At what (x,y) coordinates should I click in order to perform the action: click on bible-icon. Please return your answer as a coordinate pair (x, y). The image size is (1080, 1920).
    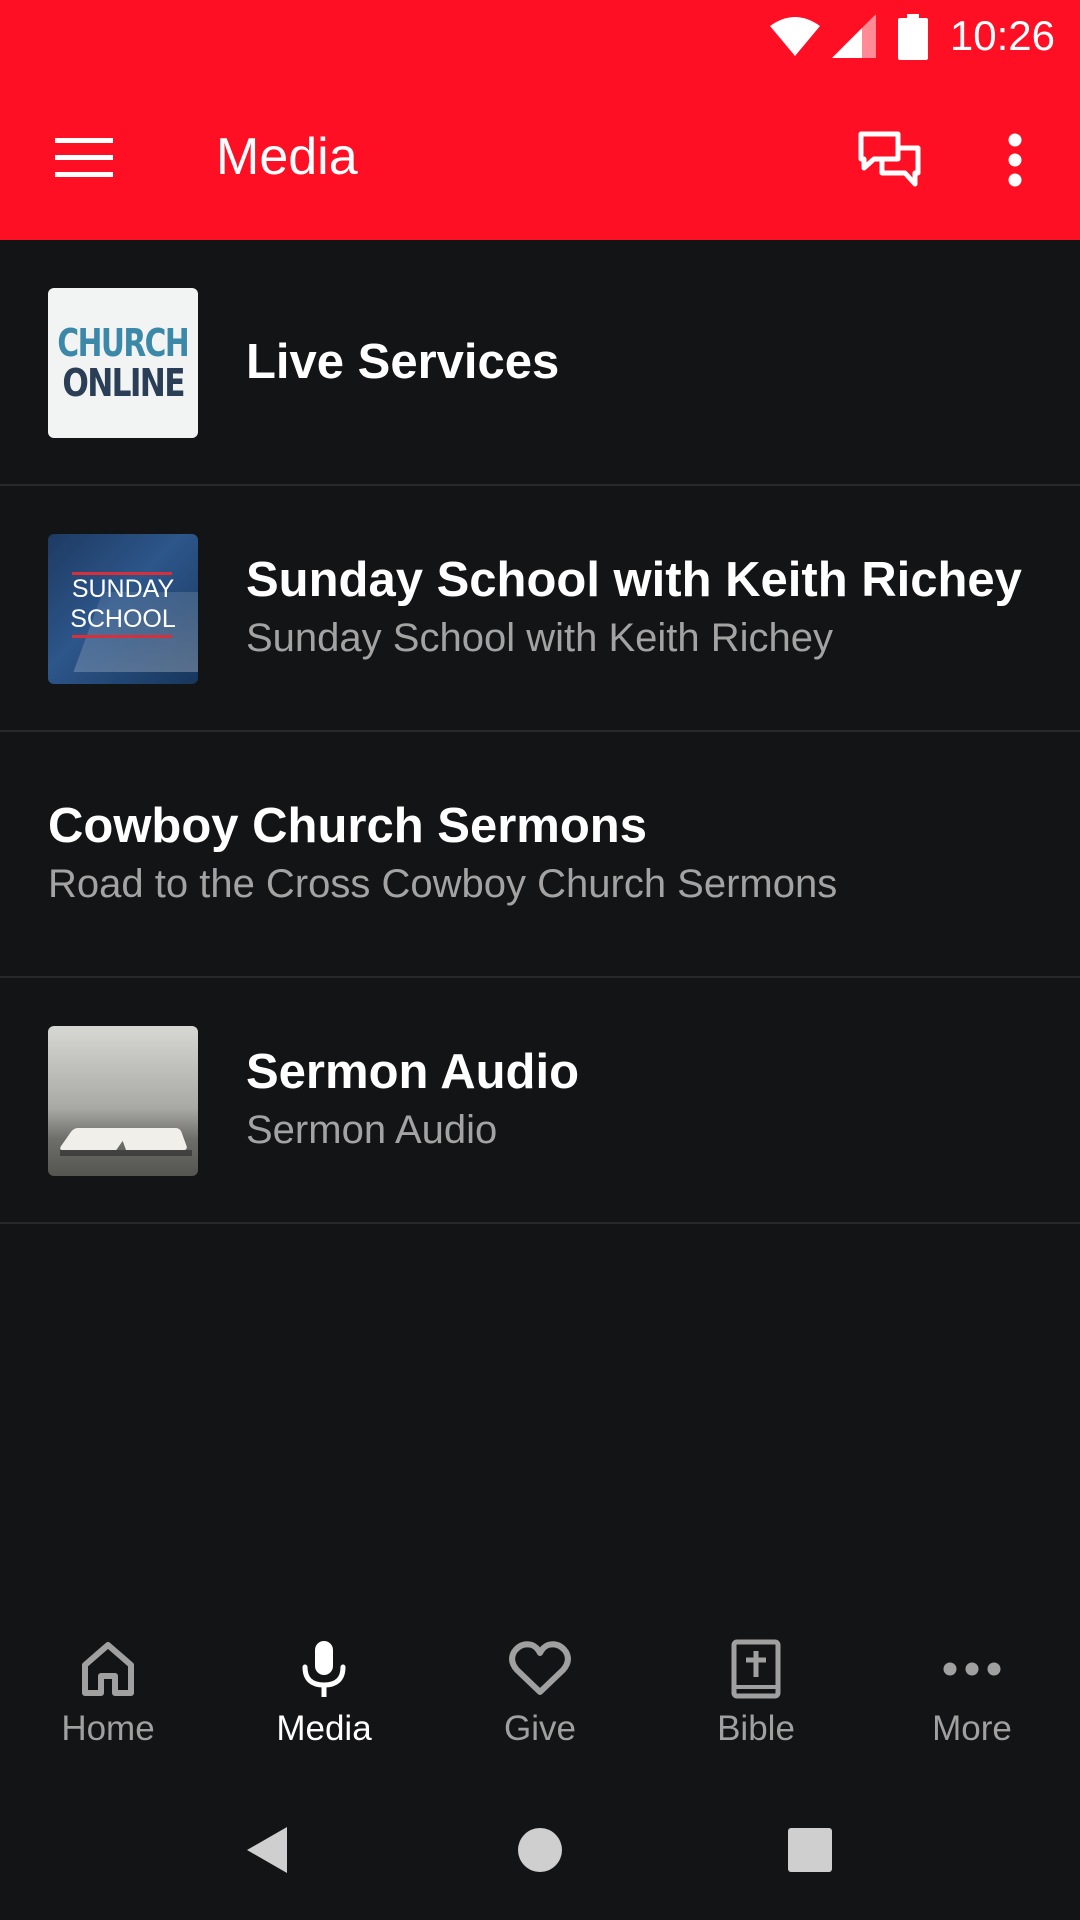
    Looking at the image, I should click on (756, 1669).